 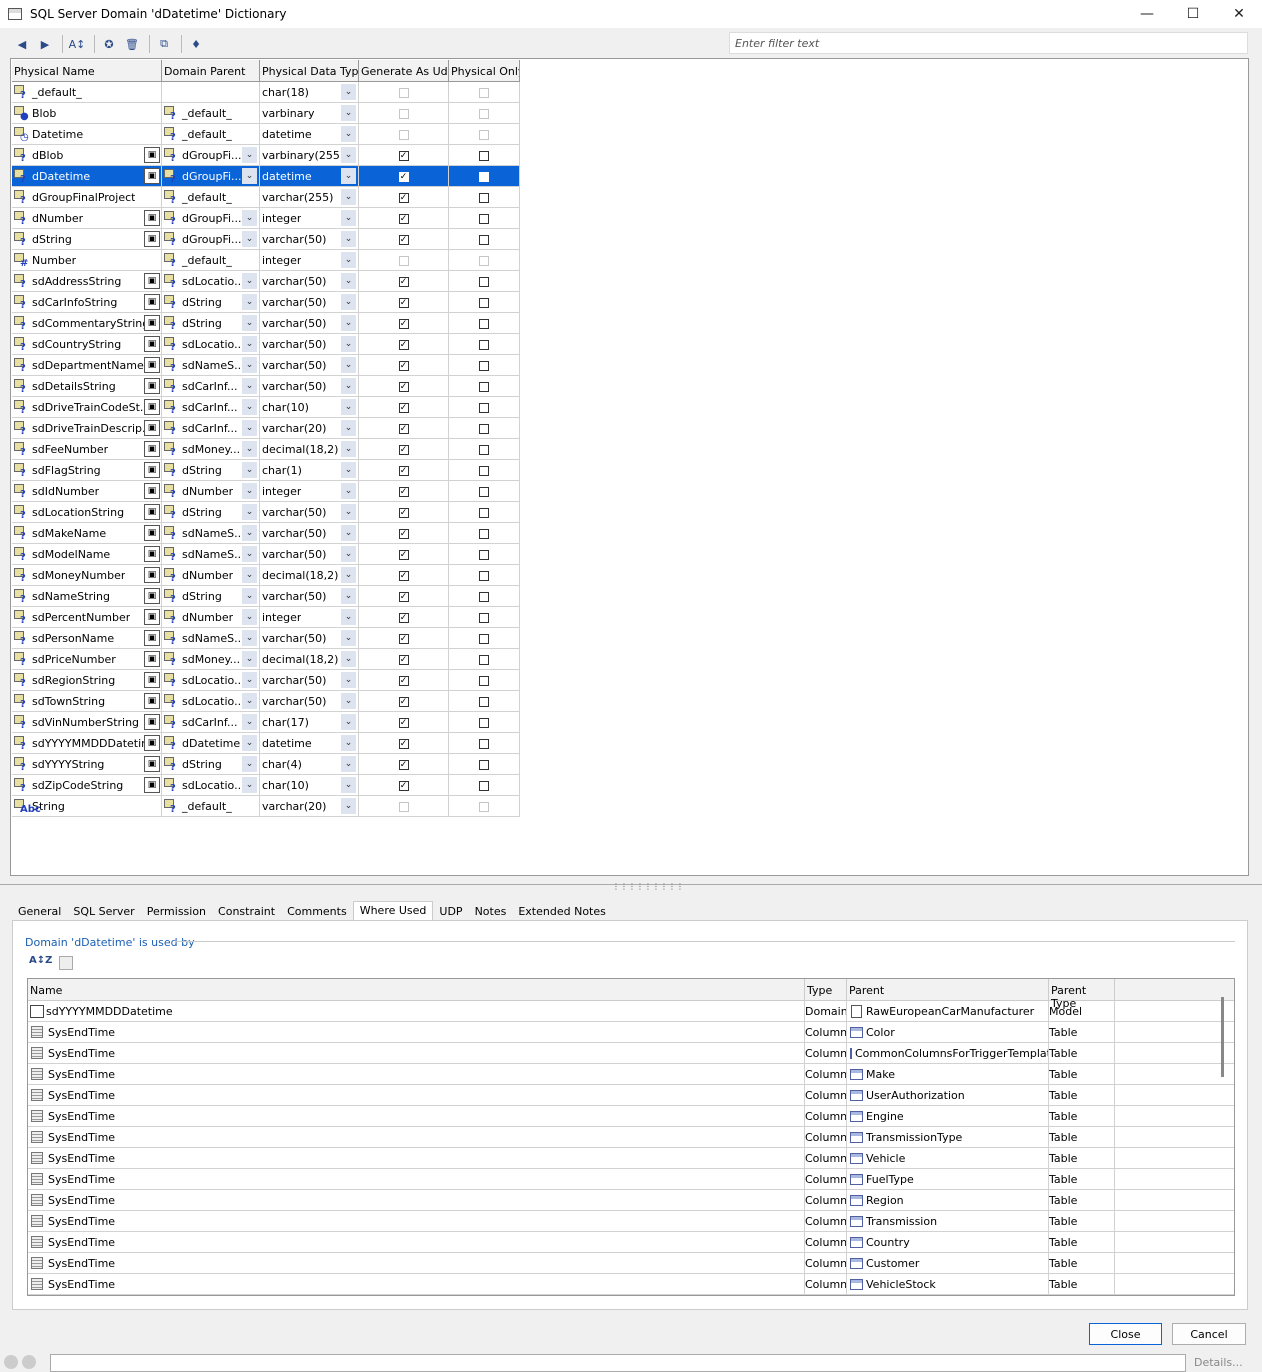 I want to click on physical-name-cell: ? sdNameString ▣, so click(x=87, y=596).